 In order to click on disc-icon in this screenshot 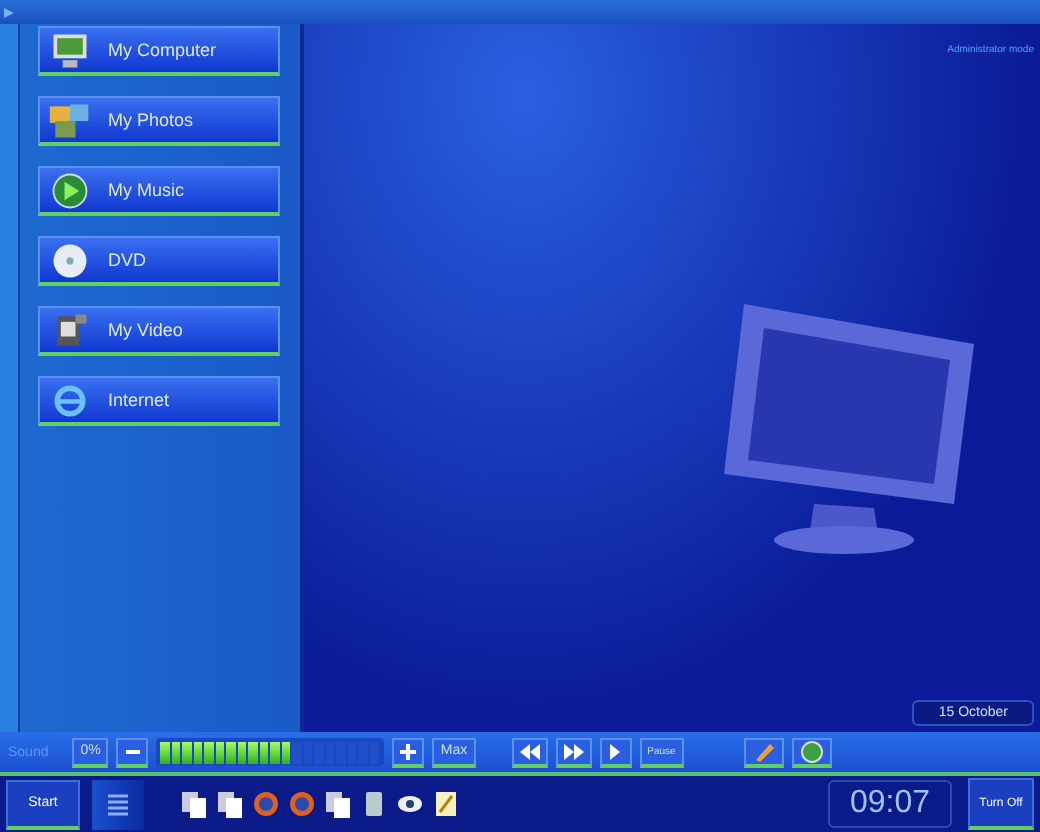, I will do `click(70, 260)`.